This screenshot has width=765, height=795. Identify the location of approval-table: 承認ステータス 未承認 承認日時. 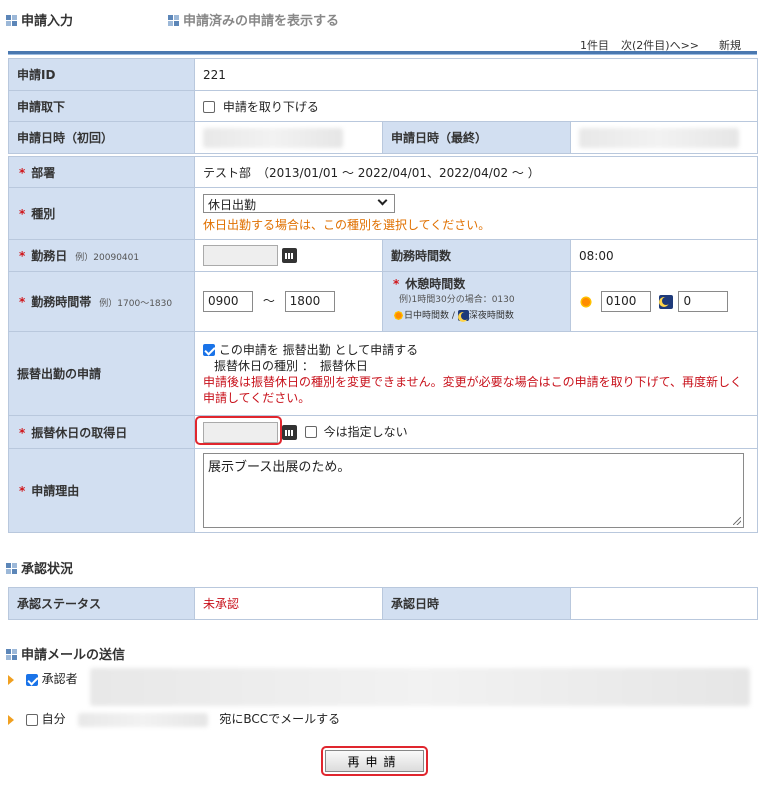
(383, 603).